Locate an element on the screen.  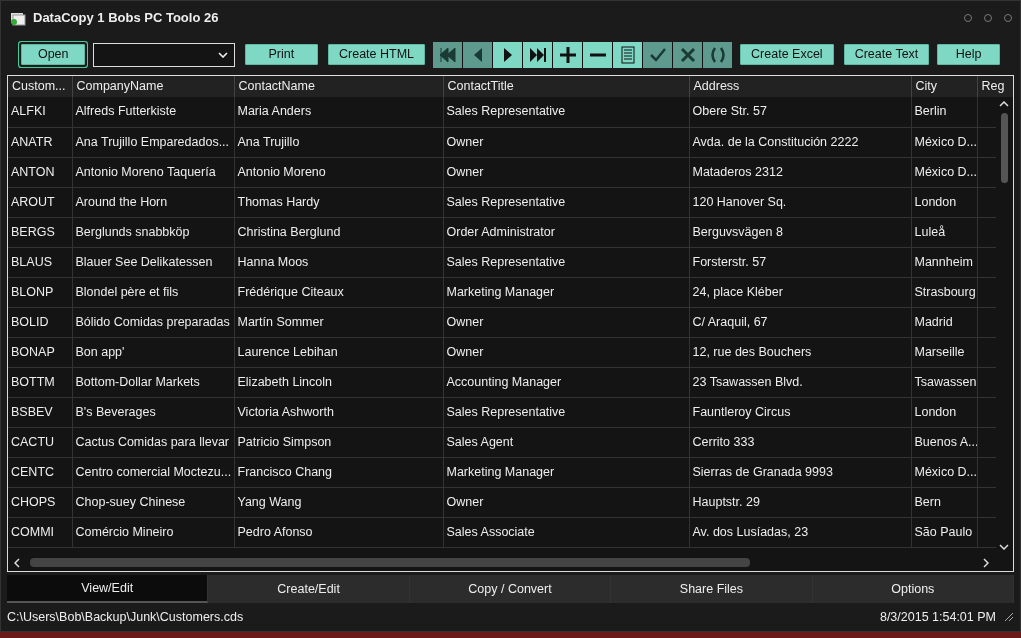
table-cell: Blauer See Delikatessen is located at coordinates (153, 262).